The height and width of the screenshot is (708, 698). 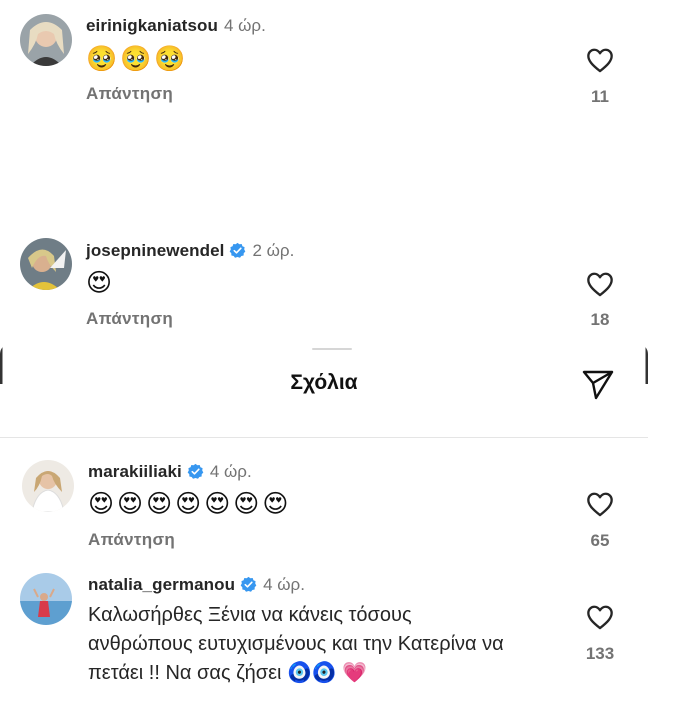 What do you see at coordinates (600, 96) in the screenshot?
I see `like-count: 11` at bounding box center [600, 96].